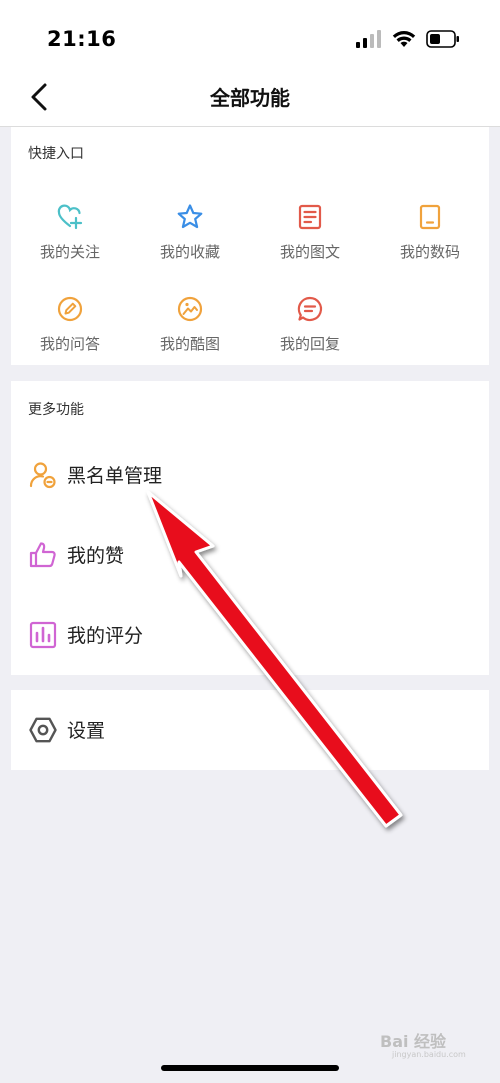 The height and width of the screenshot is (1083, 500). What do you see at coordinates (310, 324) in the screenshot?
I see `quick-item-replies: 我的回复` at bounding box center [310, 324].